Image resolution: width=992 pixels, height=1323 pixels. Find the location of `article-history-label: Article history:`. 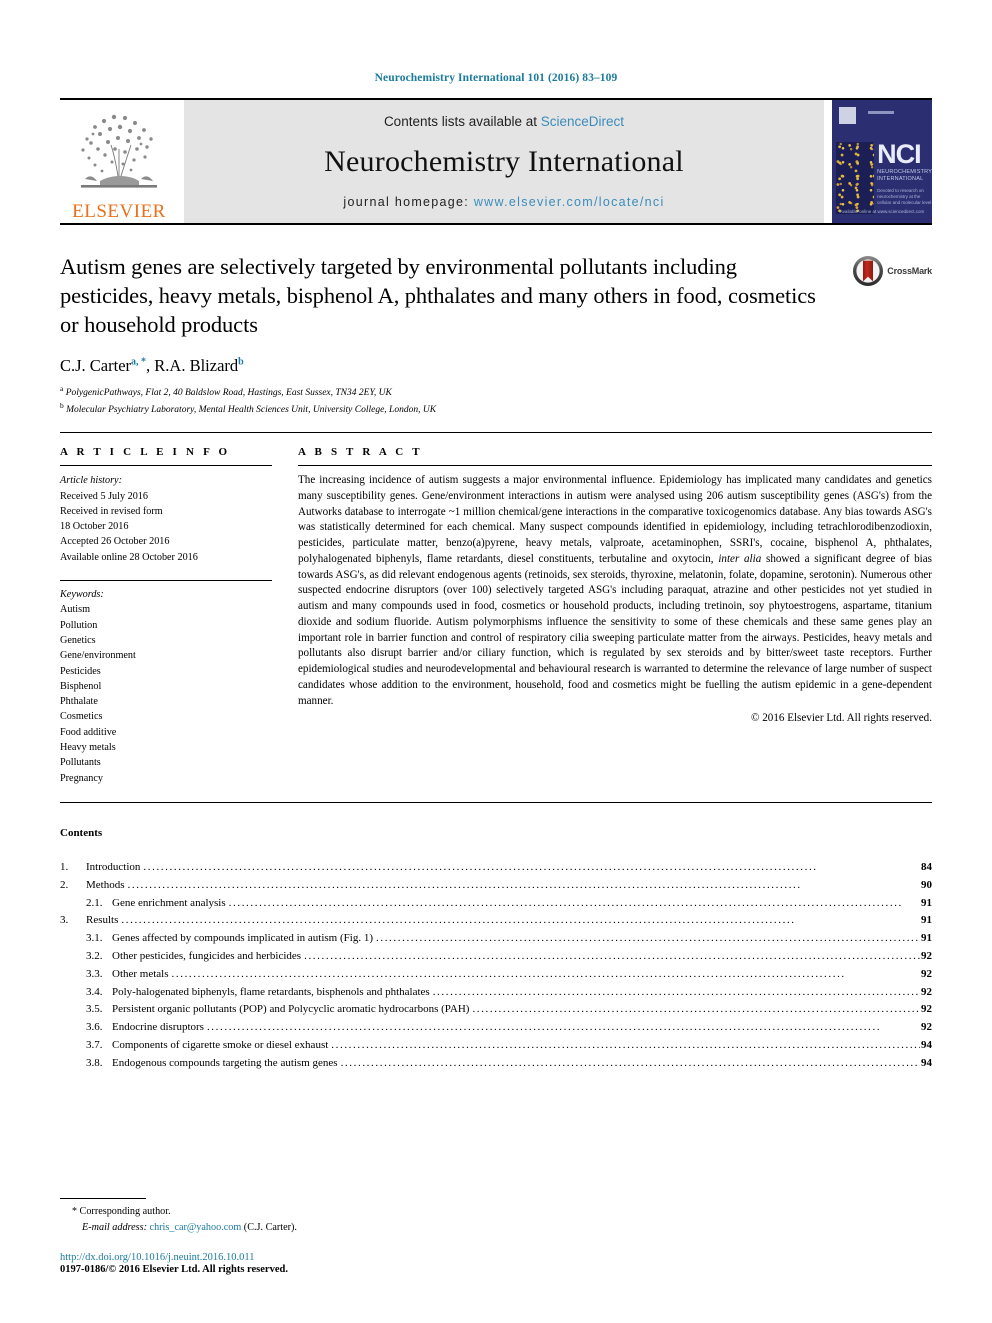

article-history-label: Article history: is located at coordinates (91, 481).